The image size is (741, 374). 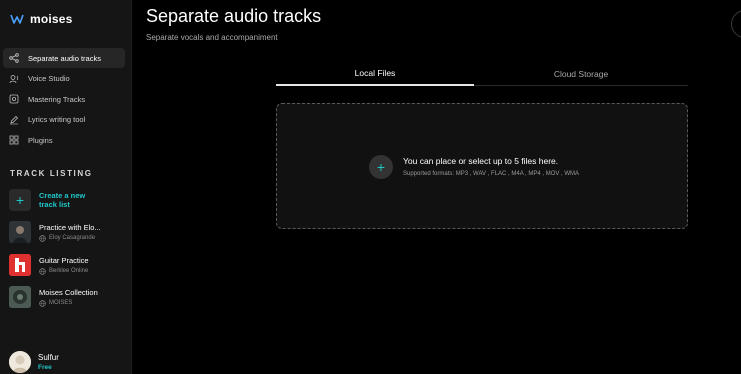 What do you see at coordinates (14, 79) in the screenshot?
I see `voice-icon` at bounding box center [14, 79].